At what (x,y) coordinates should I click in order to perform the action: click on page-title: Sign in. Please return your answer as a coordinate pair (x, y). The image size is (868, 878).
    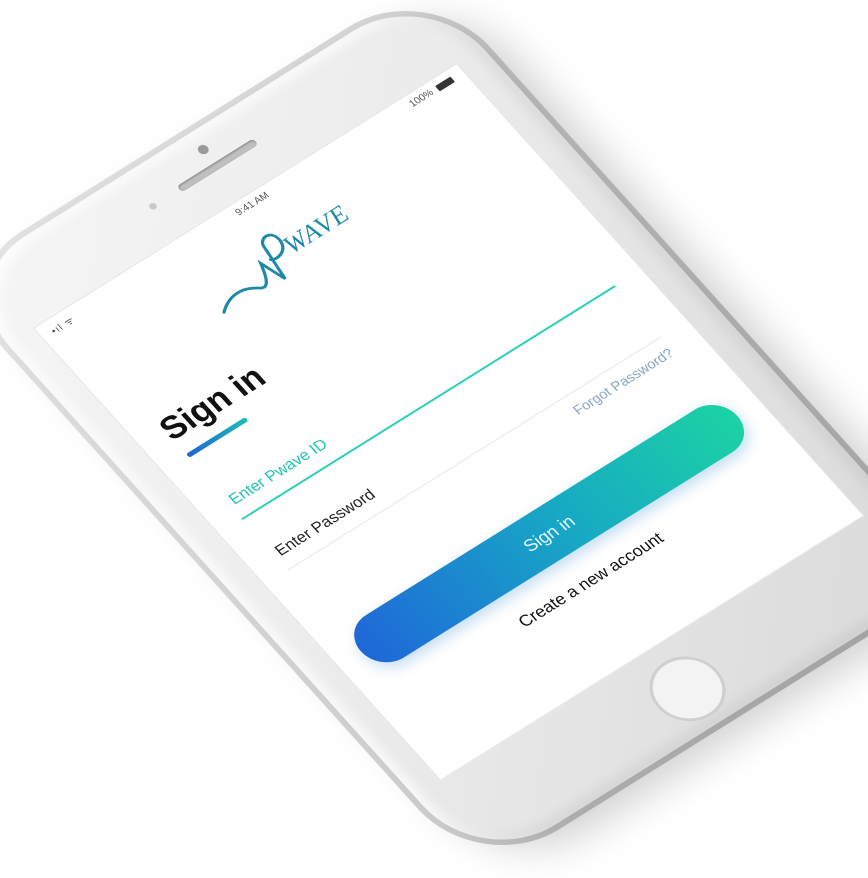
    Looking at the image, I should click on (212, 403).